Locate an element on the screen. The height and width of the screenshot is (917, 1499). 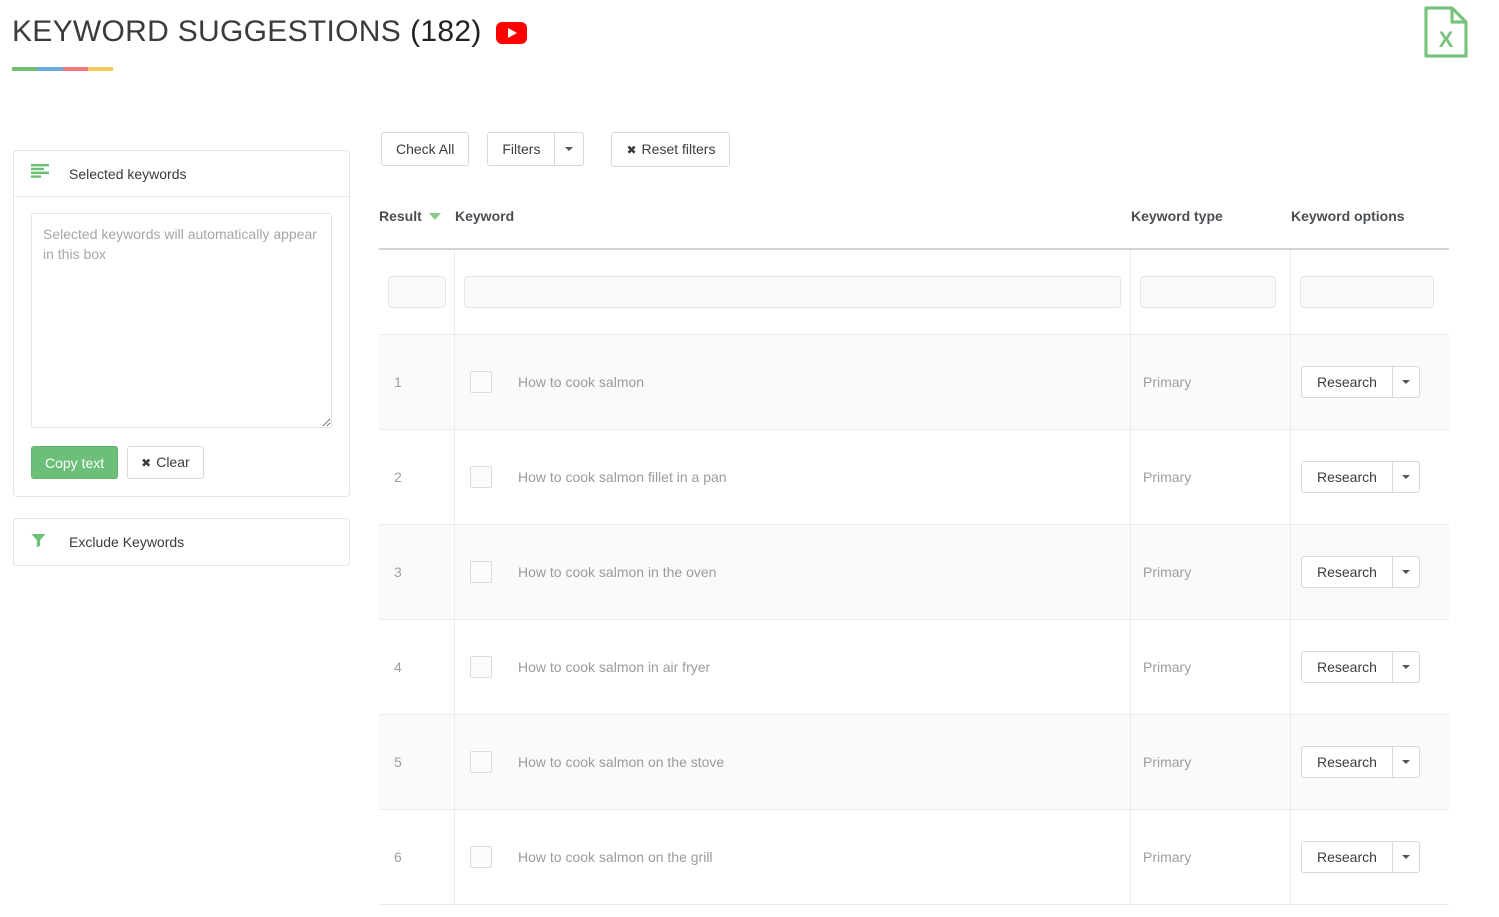
selected-keywords-textarea is located at coordinates (181, 320).